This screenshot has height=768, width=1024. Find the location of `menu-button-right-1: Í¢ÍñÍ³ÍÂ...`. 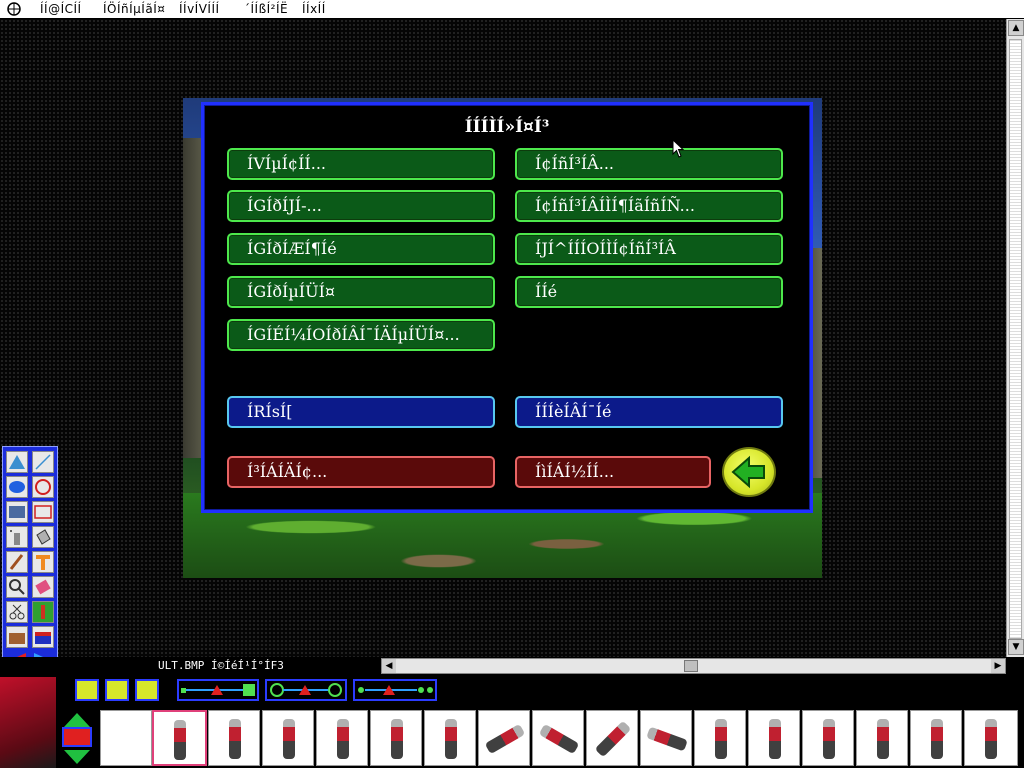

menu-button-right-1: Í¢ÍñÍ³ÍÂ... is located at coordinates (649, 164).